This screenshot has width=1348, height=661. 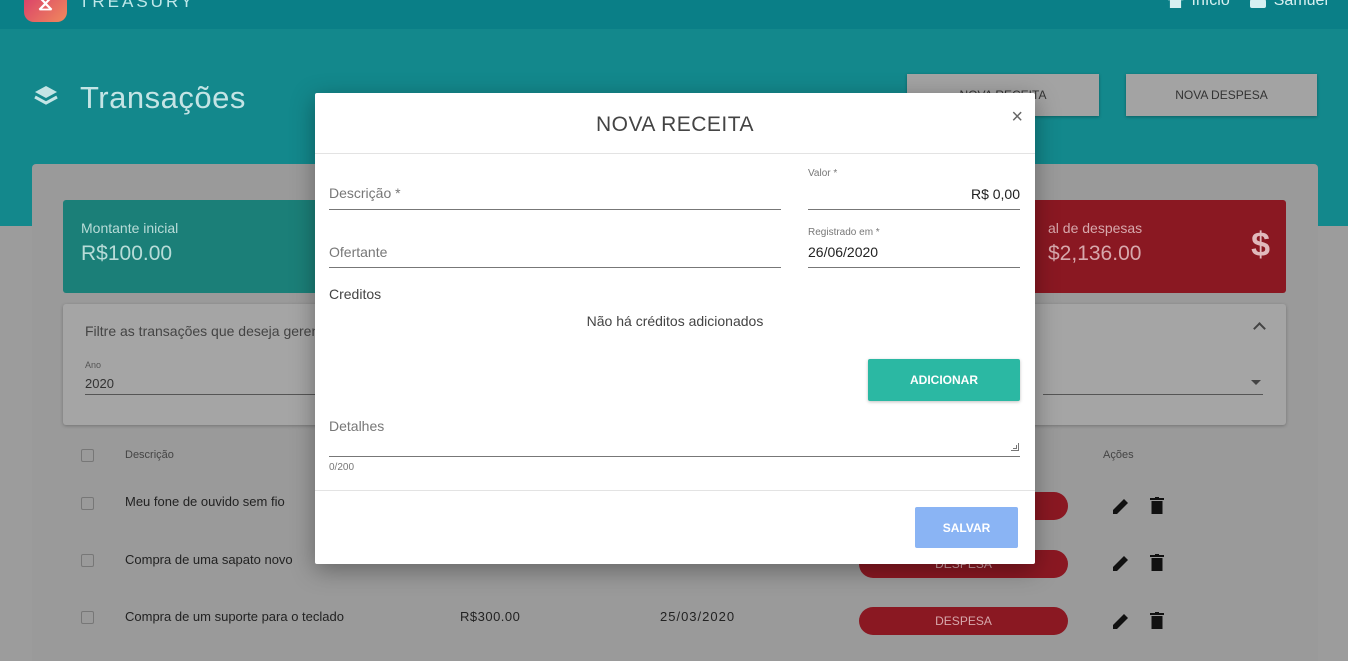 What do you see at coordinates (1095, 228) in the screenshot?
I see `total-expenses-label: al de despesas` at bounding box center [1095, 228].